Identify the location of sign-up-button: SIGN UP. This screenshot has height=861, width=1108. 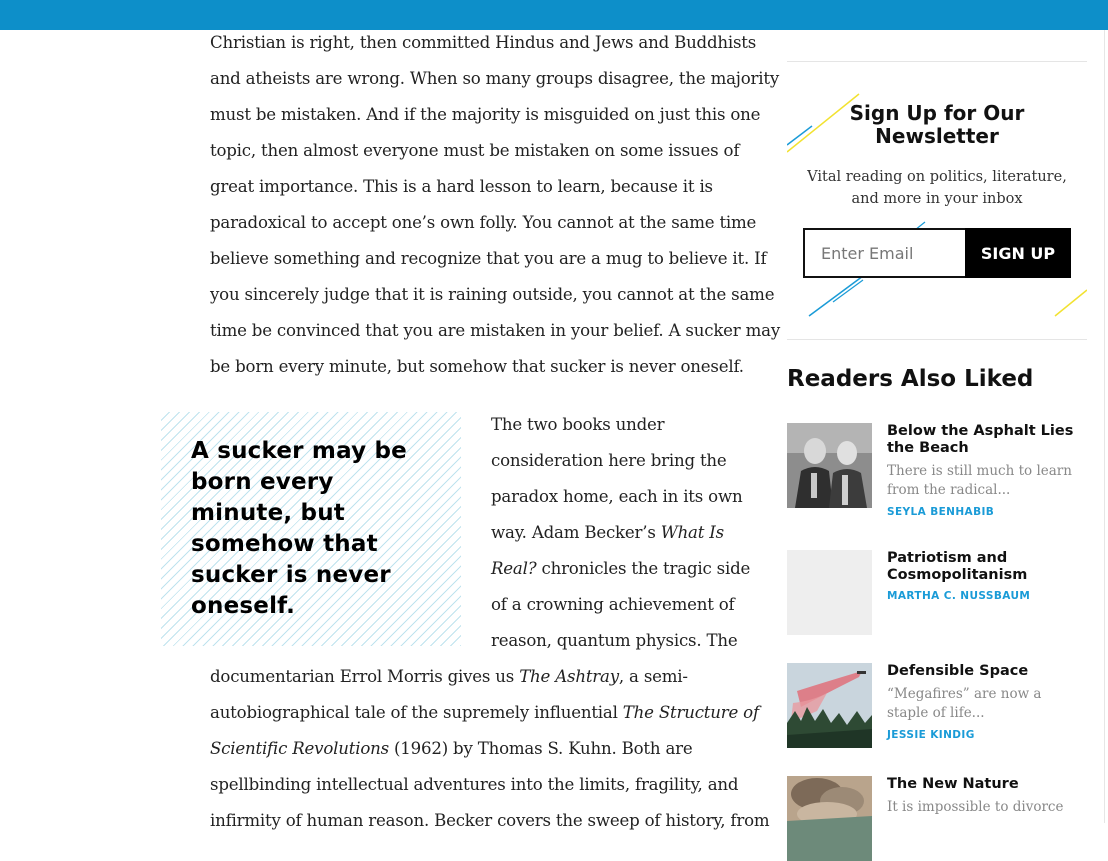
(1018, 253).